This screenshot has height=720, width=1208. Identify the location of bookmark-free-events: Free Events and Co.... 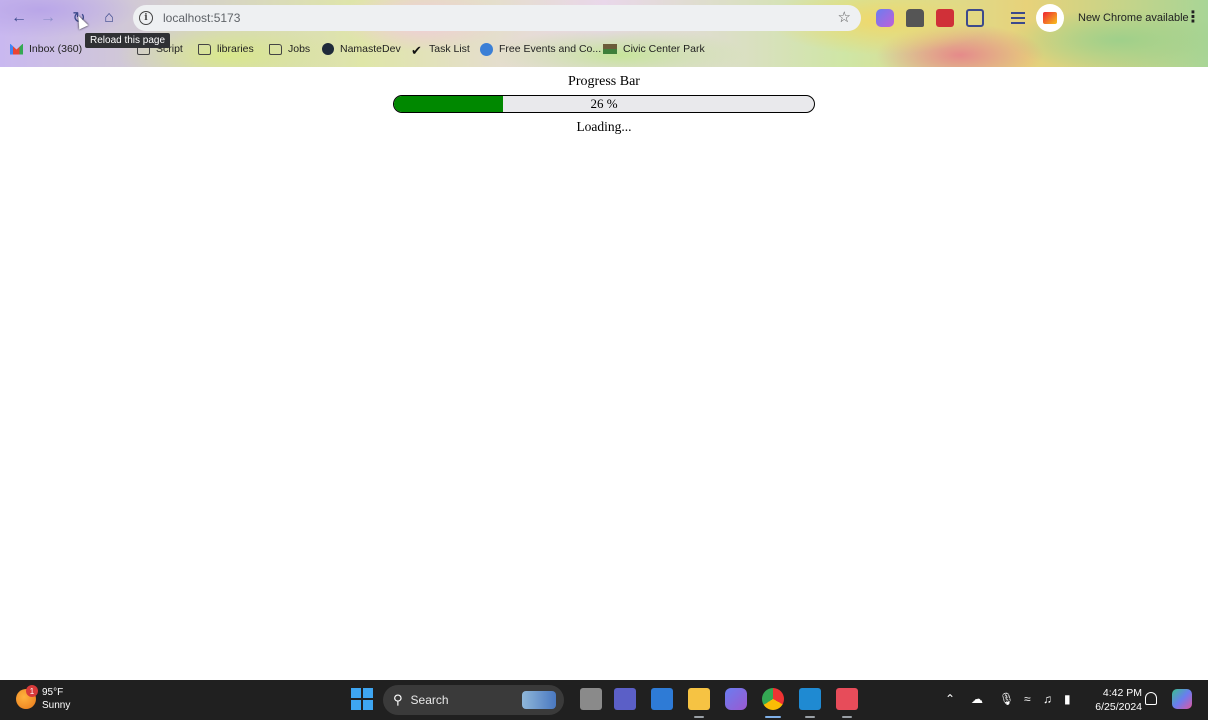
(540, 49).